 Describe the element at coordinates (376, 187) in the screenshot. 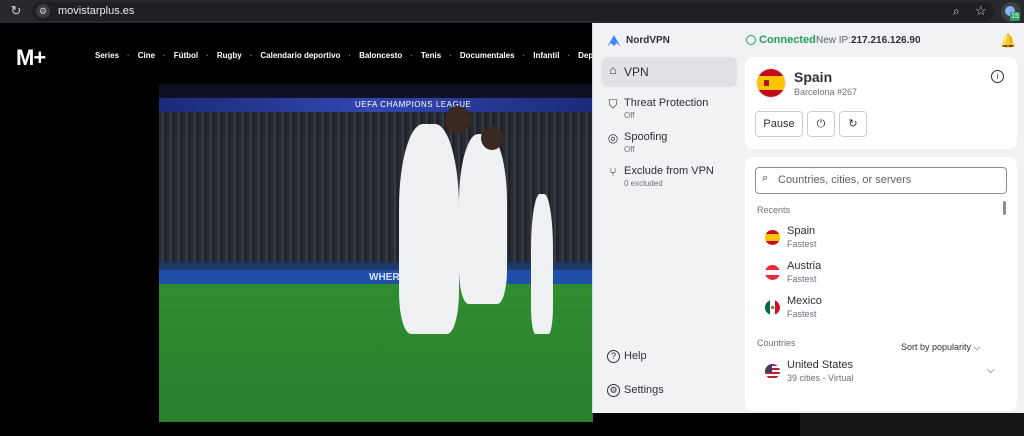

I see `stadium-crowd` at that location.